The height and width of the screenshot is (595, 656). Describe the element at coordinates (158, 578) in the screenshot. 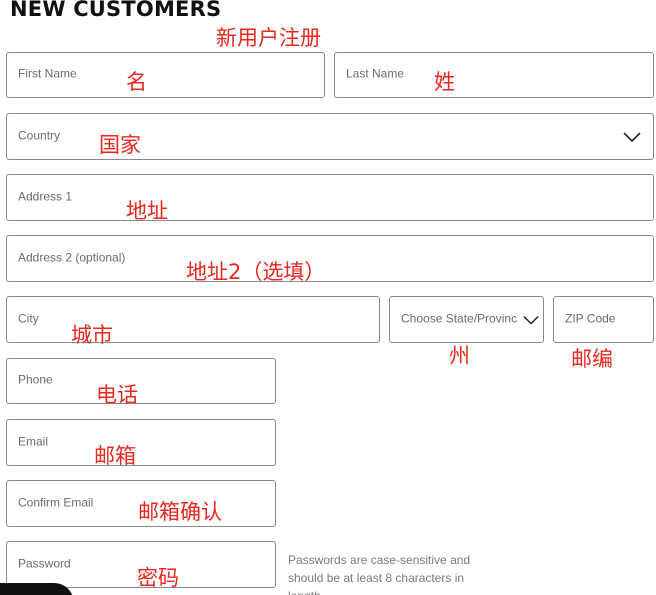

I see `annotation-password: 密码` at that location.